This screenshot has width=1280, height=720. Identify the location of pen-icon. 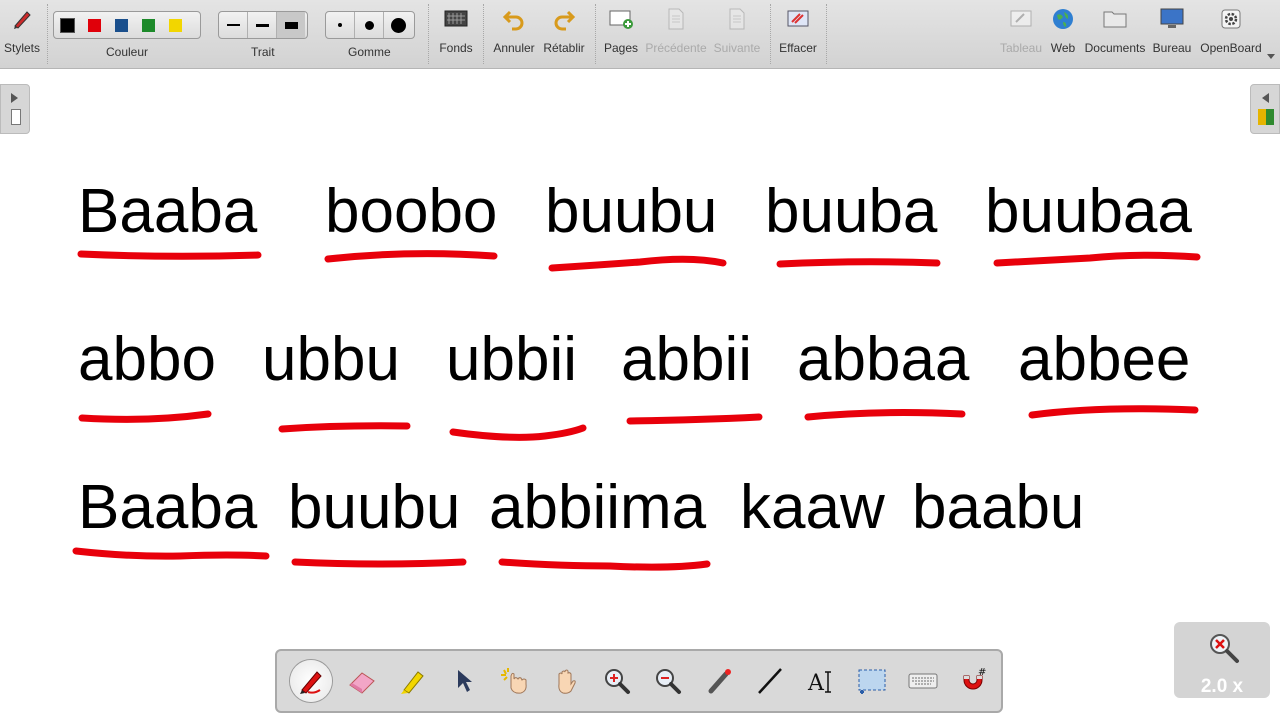
(310, 682).